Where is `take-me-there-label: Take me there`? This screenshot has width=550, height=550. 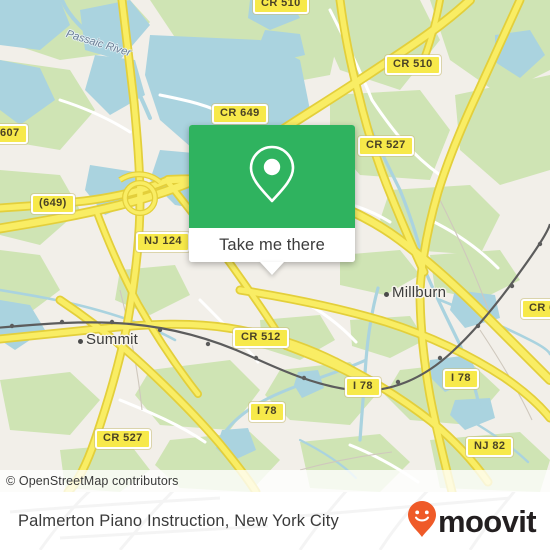 take-me-there-label: Take me there is located at coordinates (272, 245).